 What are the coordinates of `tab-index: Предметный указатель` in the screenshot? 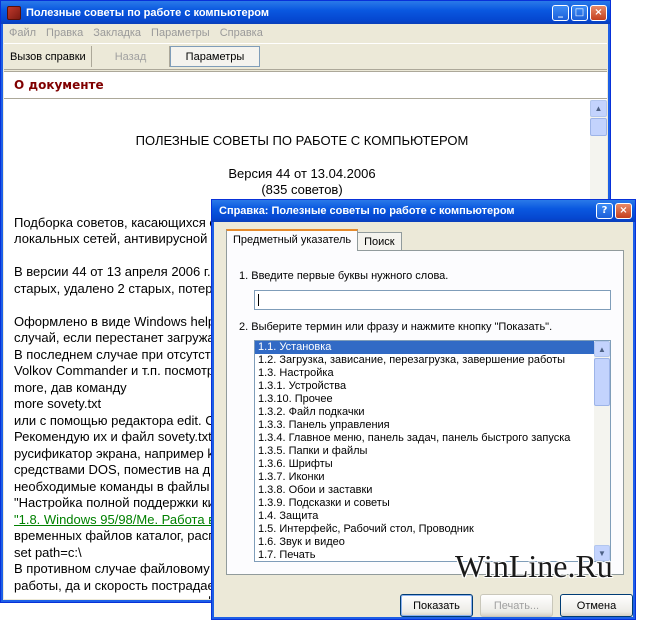 It's located at (292, 240).